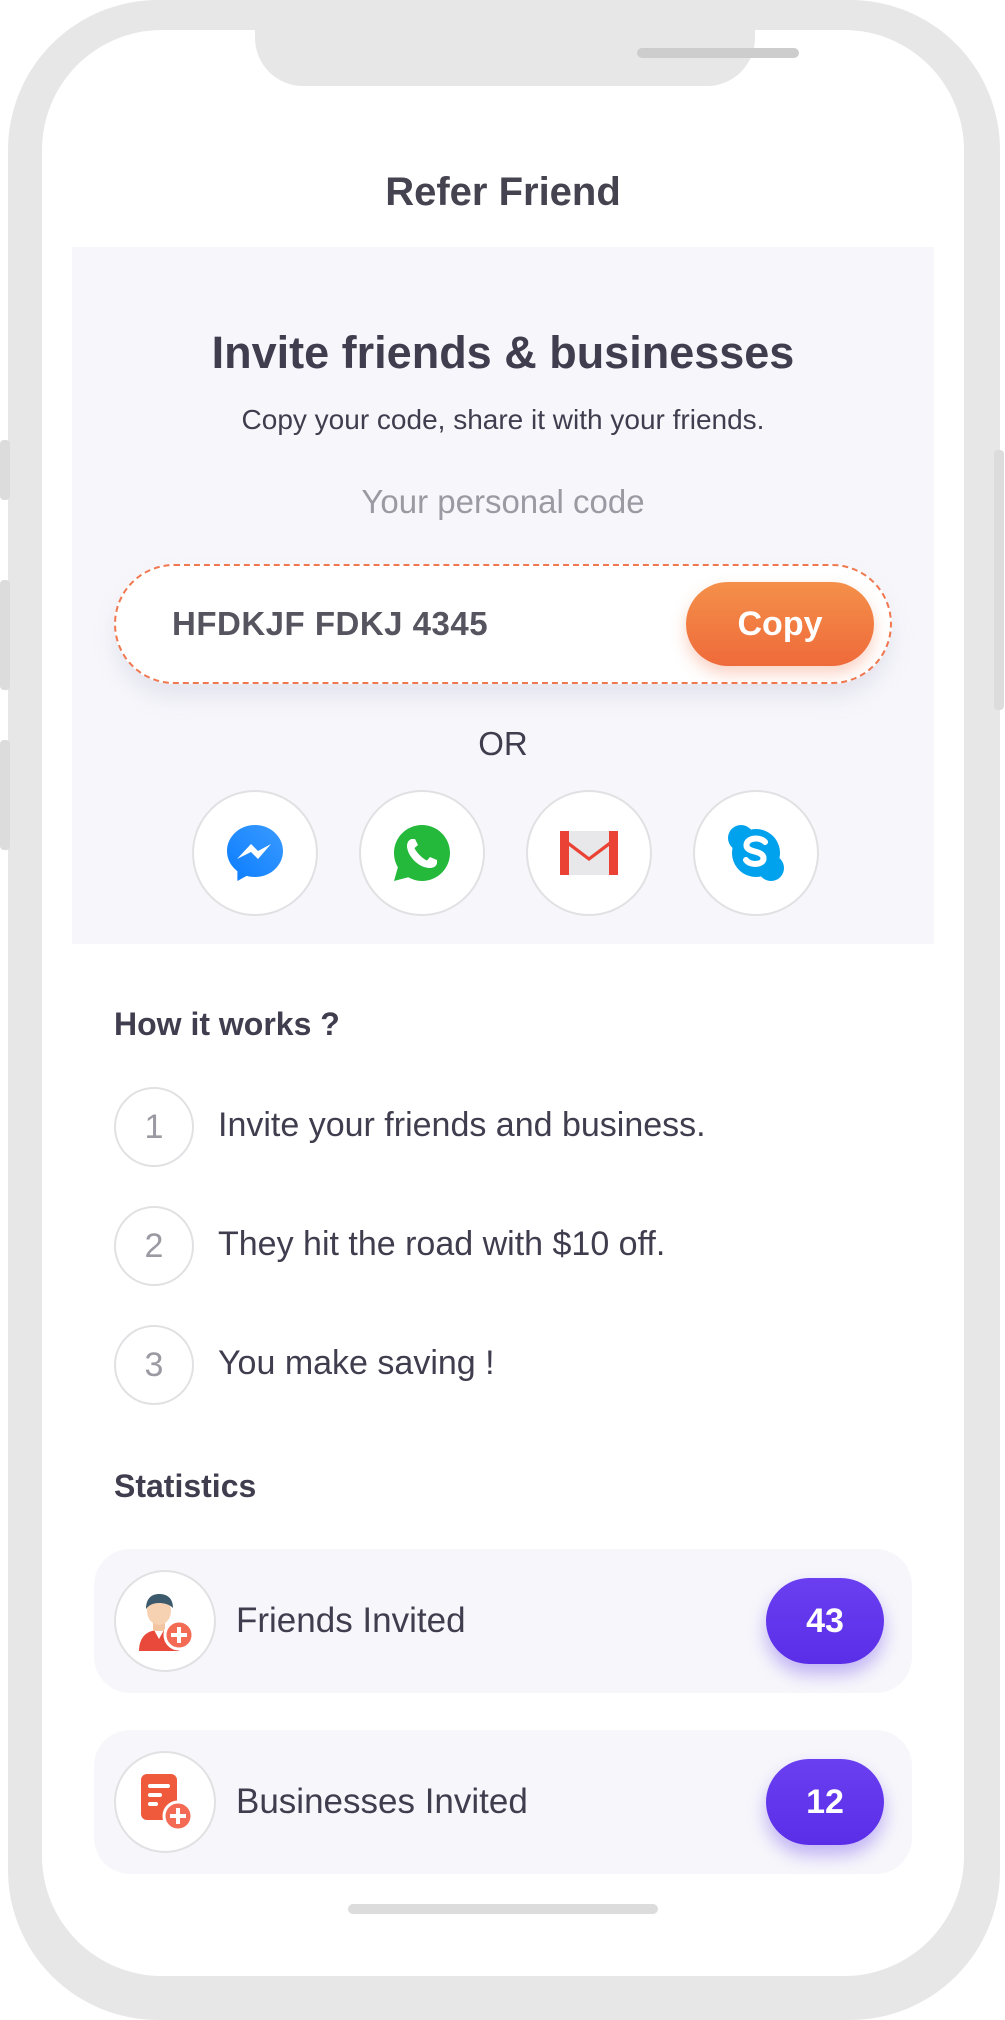 The width and height of the screenshot is (1005, 2020). I want to click on step-text: You make saving !, so click(356, 1363).